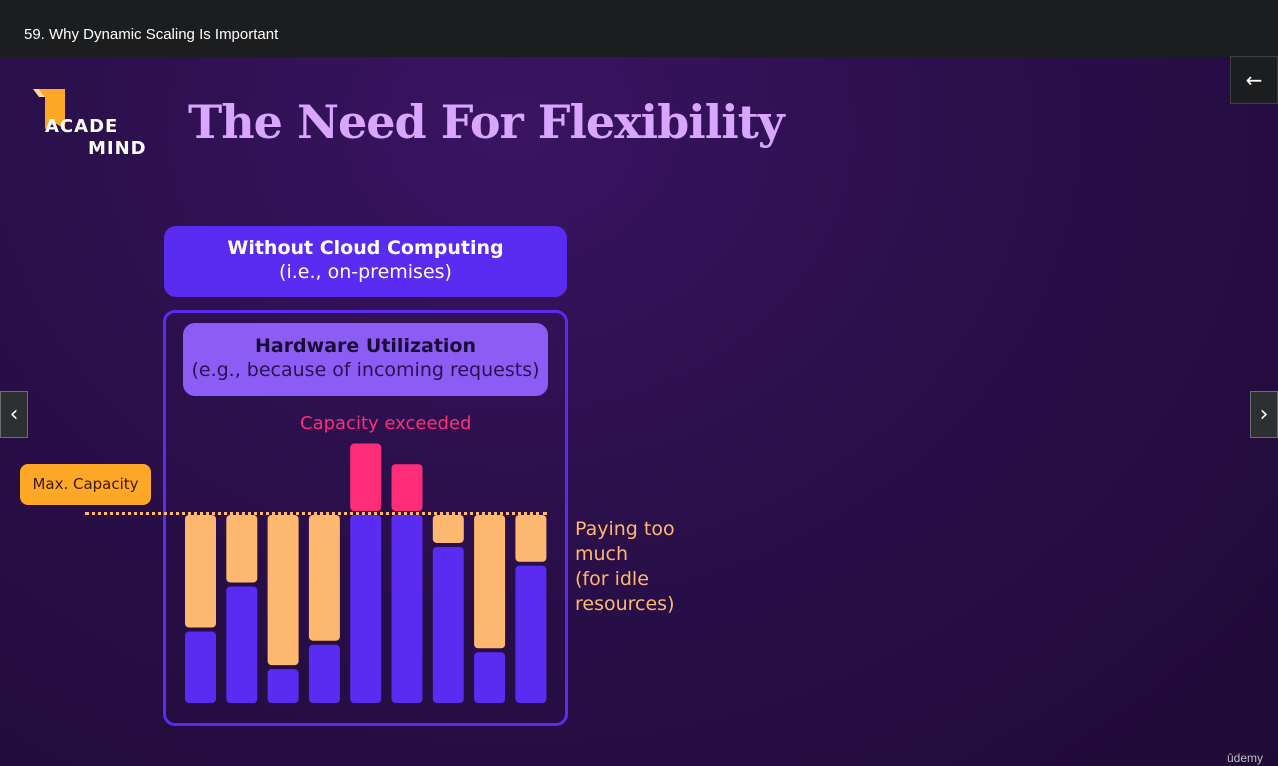  What do you see at coordinates (602, 554) in the screenshot?
I see `paying-line-2: much` at bounding box center [602, 554].